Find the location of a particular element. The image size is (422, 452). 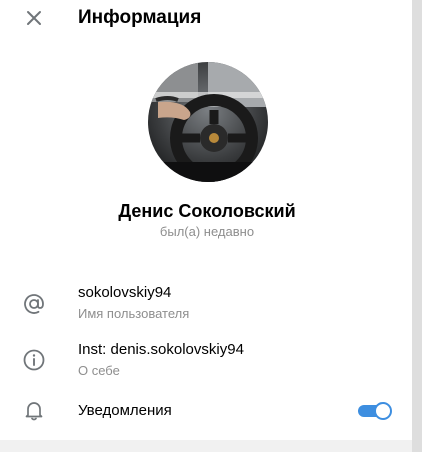

scrollbar-edge is located at coordinates (417, 226).